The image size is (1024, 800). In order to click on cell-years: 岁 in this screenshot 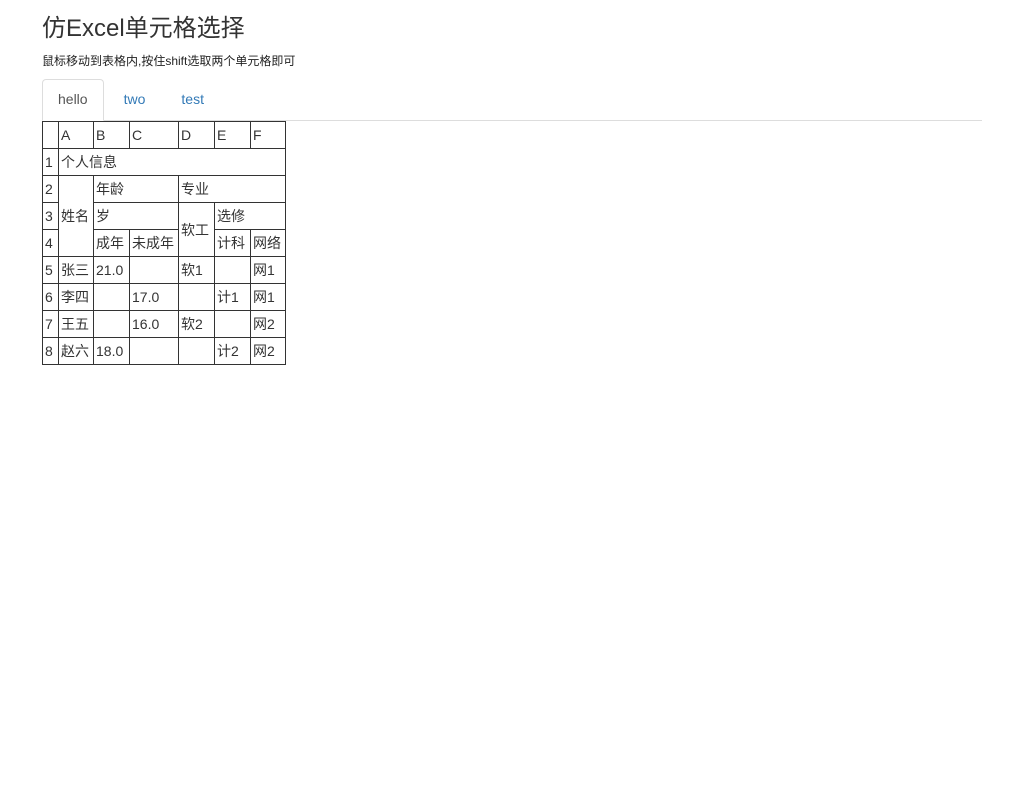, I will do `click(136, 216)`.